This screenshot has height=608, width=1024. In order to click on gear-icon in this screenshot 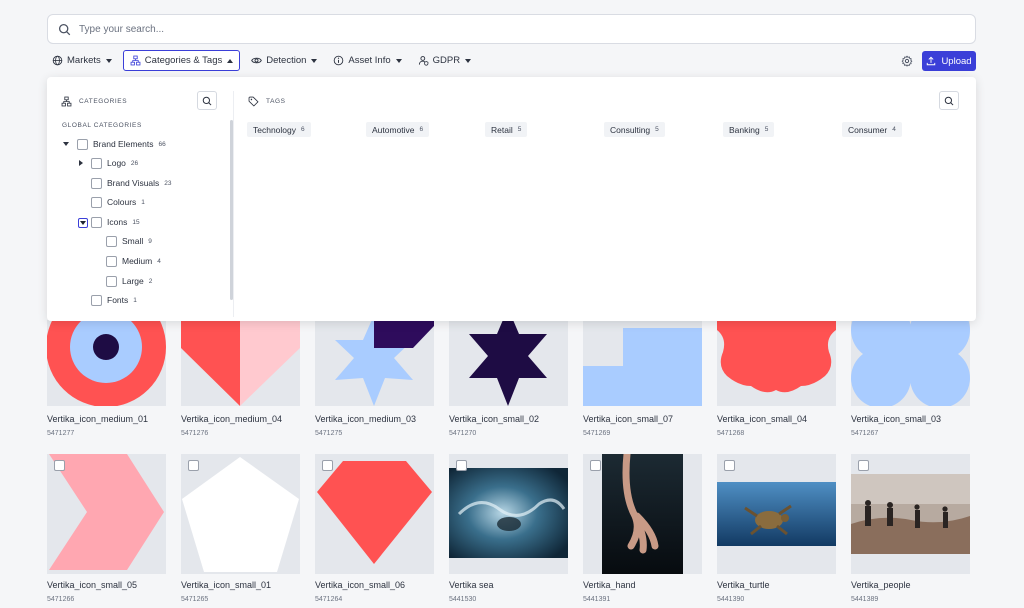, I will do `click(907, 61)`.